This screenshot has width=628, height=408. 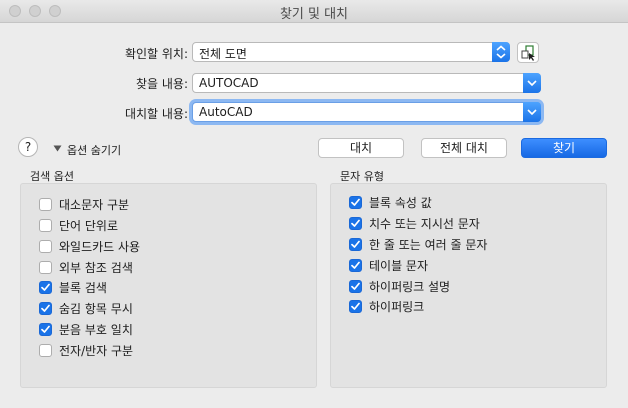 What do you see at coordinates (528, 52) in the screenshot?
I see `select-objects-button` at bounding box center [528, 52].